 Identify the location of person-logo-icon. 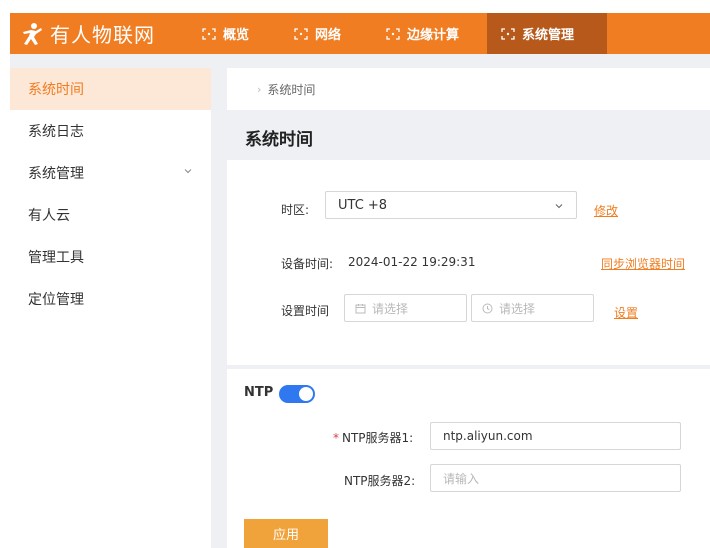
(32, 33).